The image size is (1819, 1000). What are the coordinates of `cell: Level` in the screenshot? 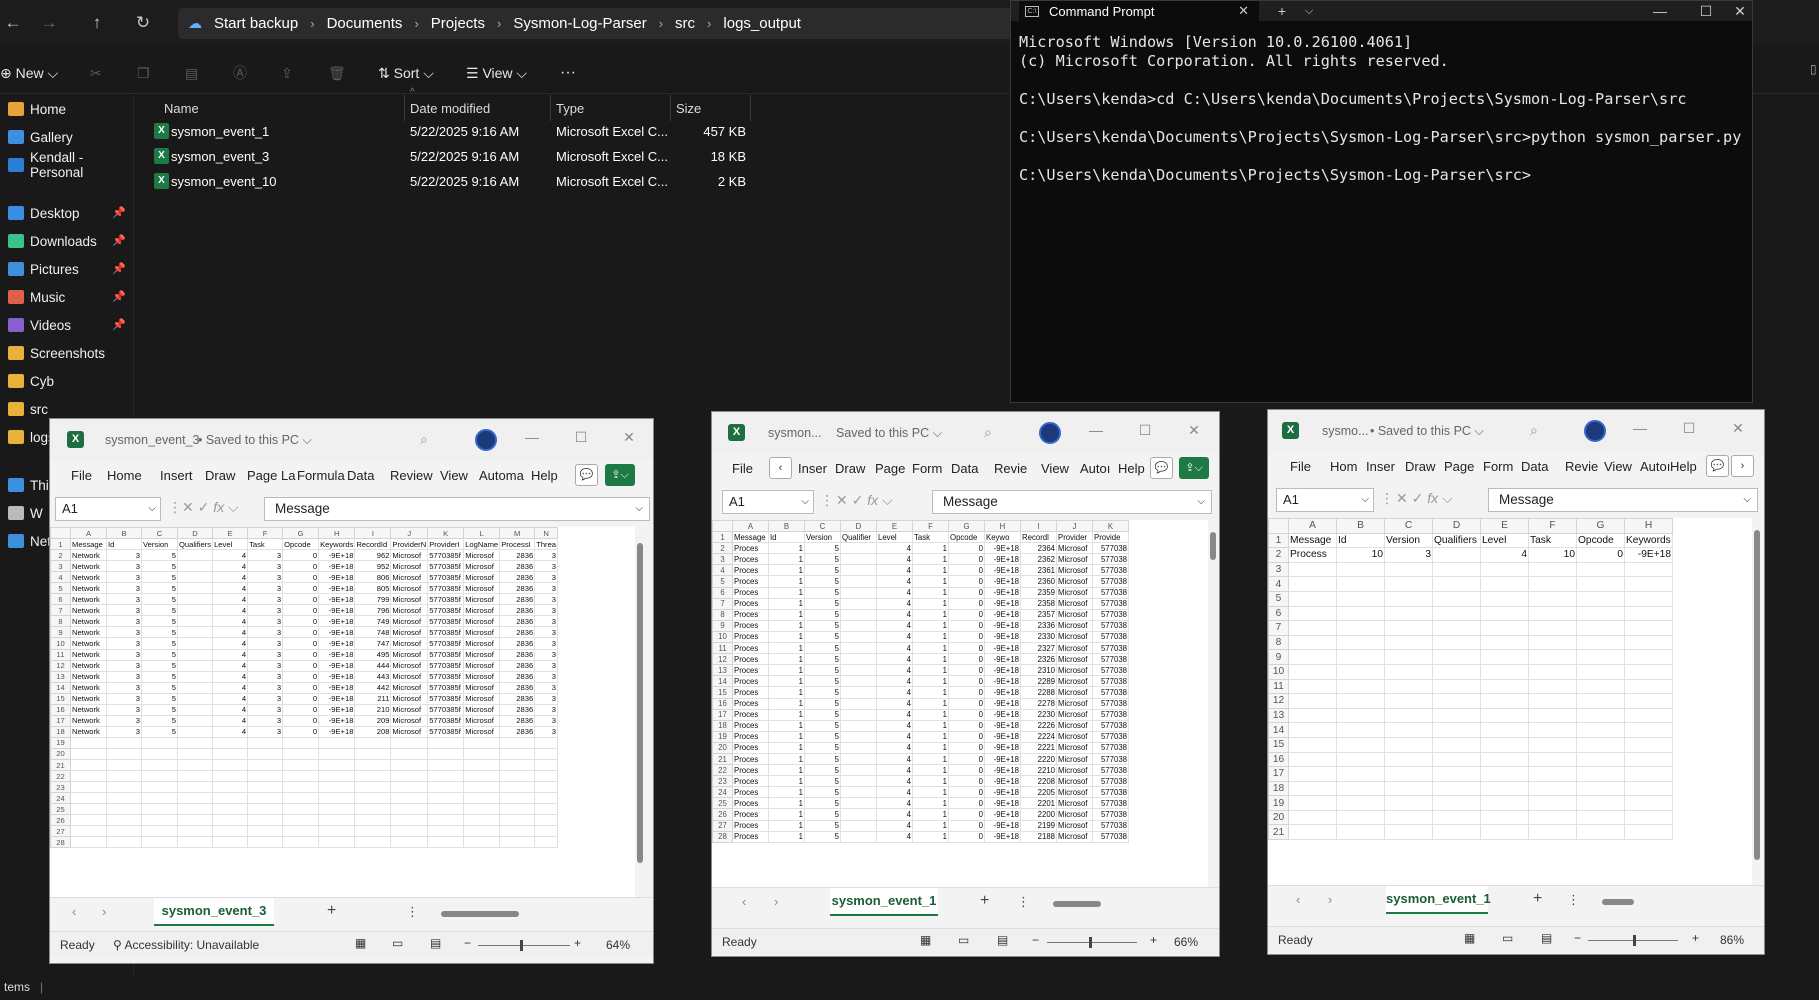 It's located at (230, 544).